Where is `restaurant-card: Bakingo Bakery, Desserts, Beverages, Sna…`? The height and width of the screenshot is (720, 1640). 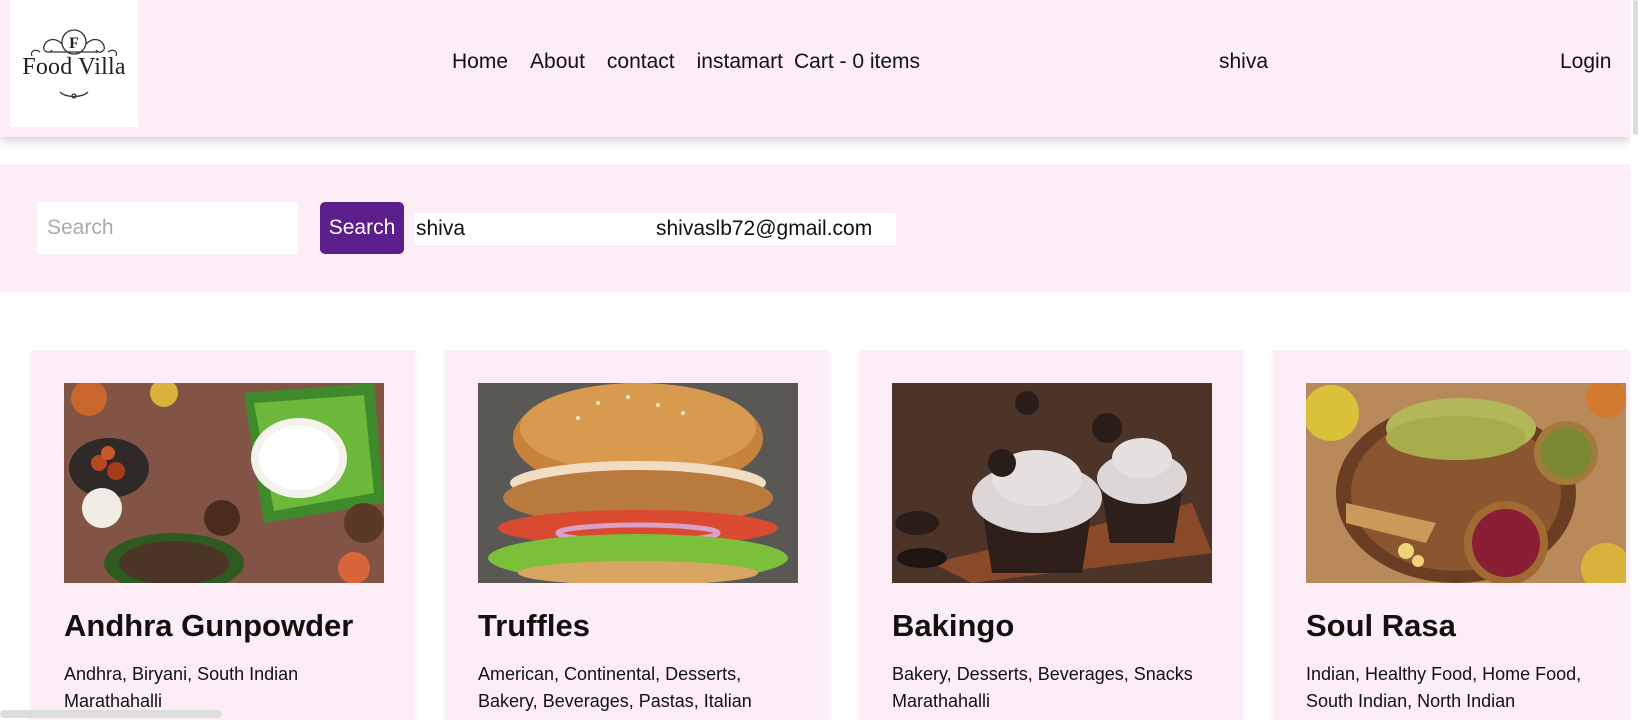 restaurant-card: Bakingo Bakery, Desserts, Beverages, Sna… is located at coordinates (1051, 535).